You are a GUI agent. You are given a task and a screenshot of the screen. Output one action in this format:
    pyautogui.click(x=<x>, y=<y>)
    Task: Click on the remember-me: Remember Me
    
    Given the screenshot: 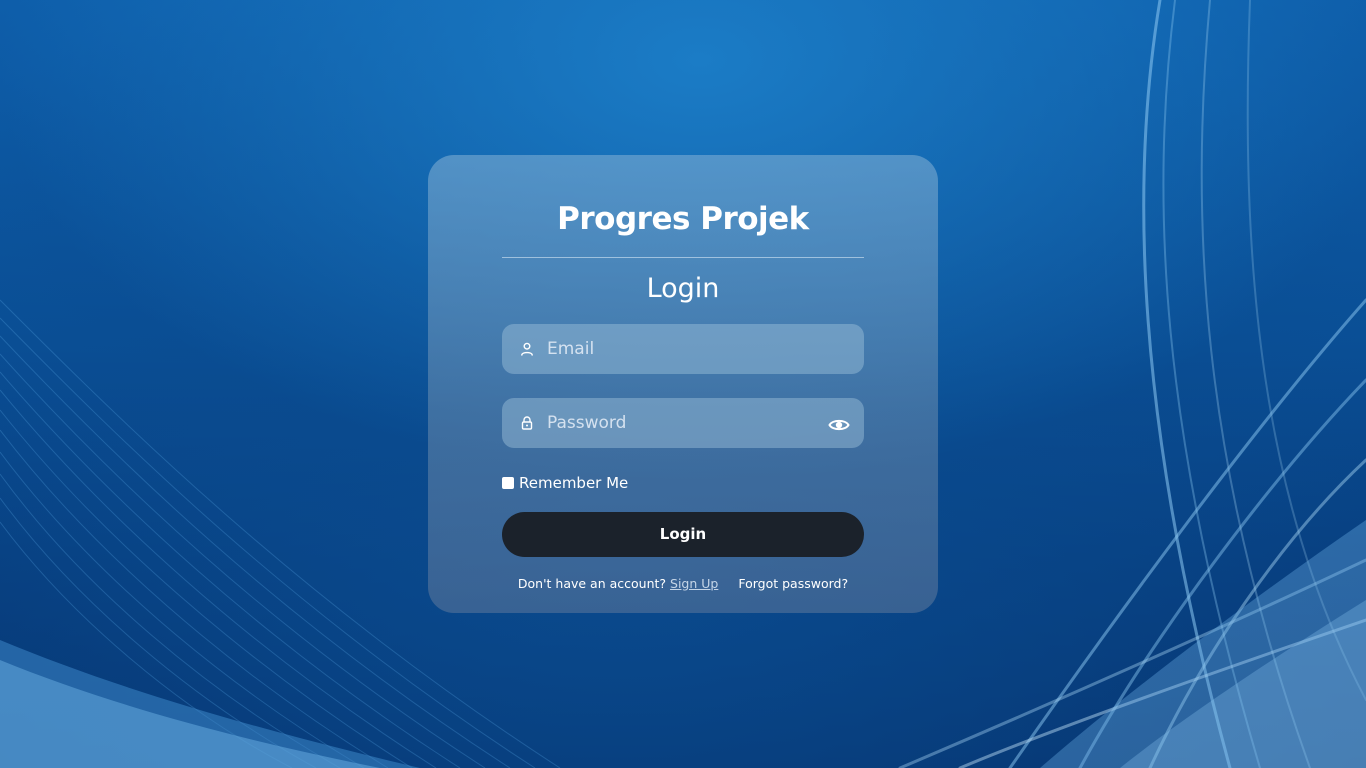 What is the action you would take?
    pyautogui.click(x=565, y=483)
    